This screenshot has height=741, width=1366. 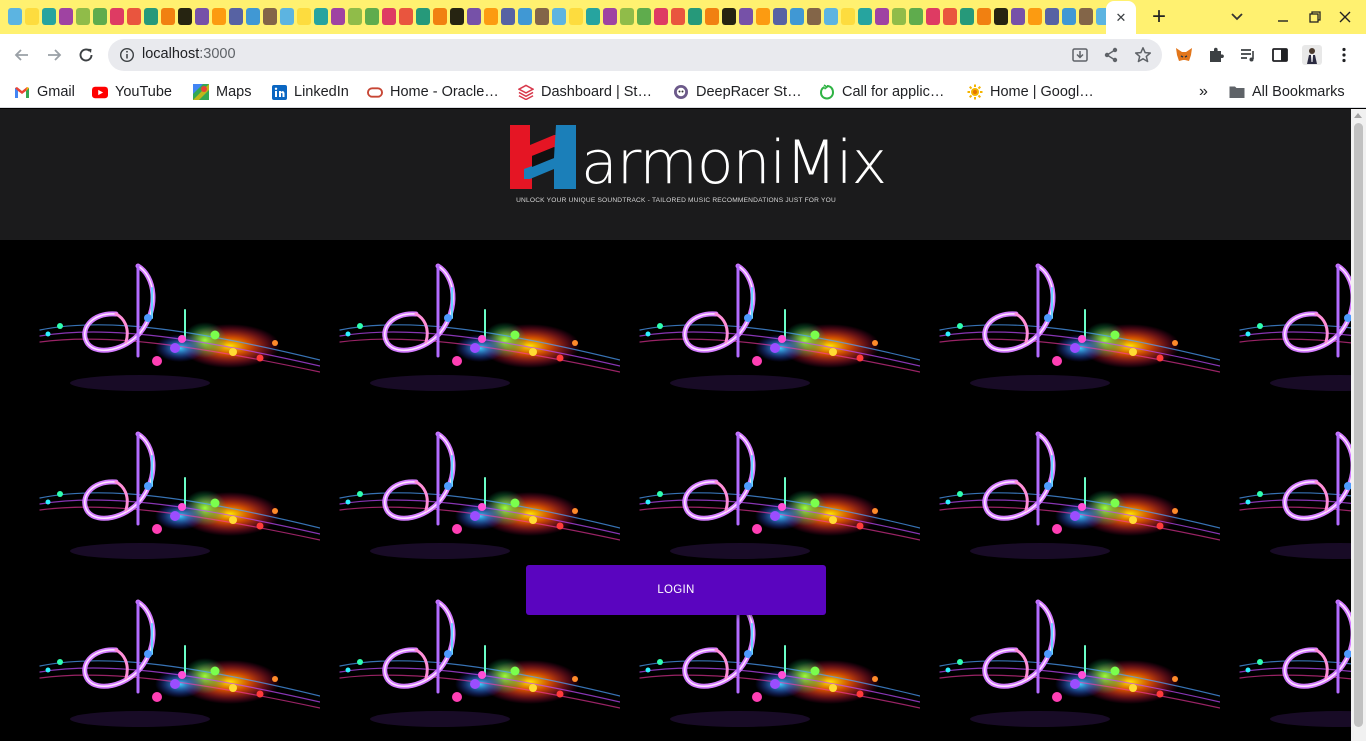 What do you see at coordinates (1184, 55) in the screenshot?
I see `metamask-extension-button` at bounding box center [1184, 55].